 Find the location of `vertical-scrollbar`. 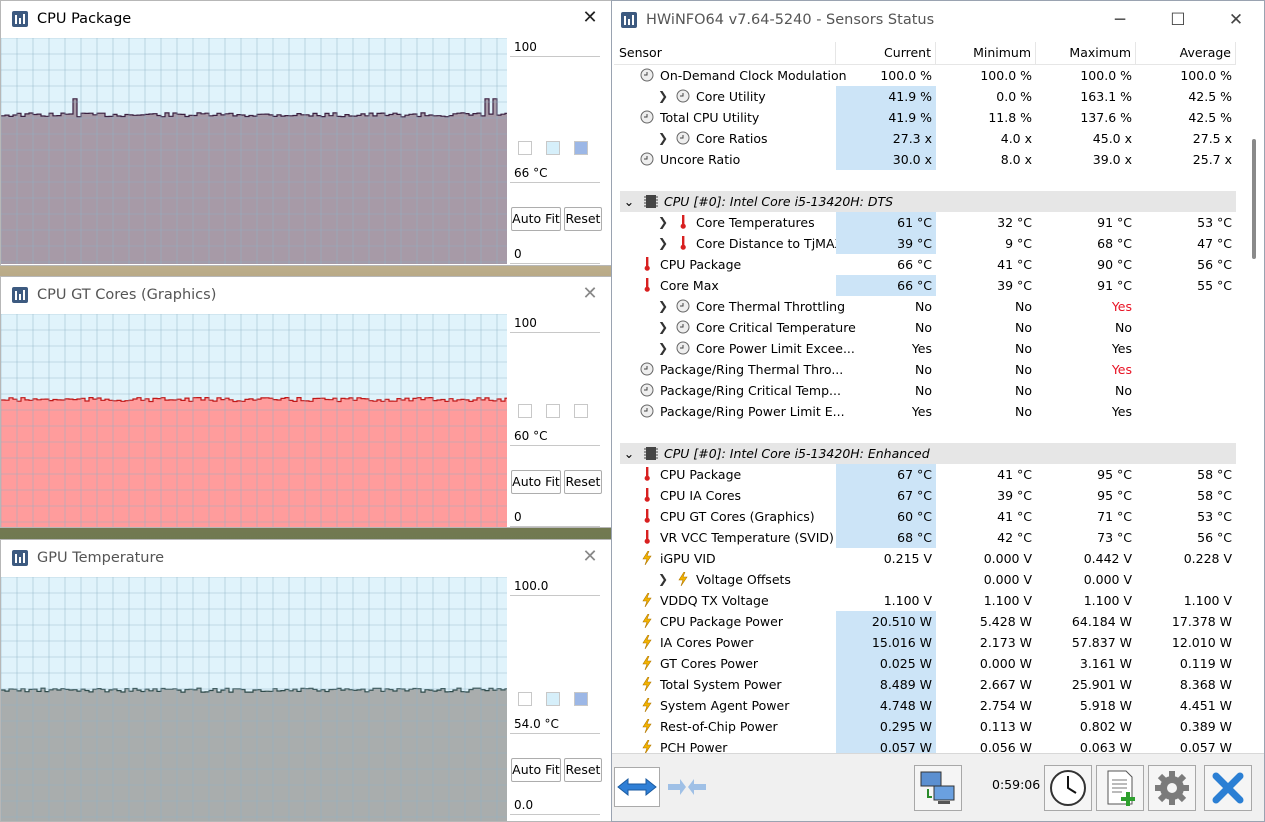

vertical-scrollbar is located at coordinates (1254, 399).